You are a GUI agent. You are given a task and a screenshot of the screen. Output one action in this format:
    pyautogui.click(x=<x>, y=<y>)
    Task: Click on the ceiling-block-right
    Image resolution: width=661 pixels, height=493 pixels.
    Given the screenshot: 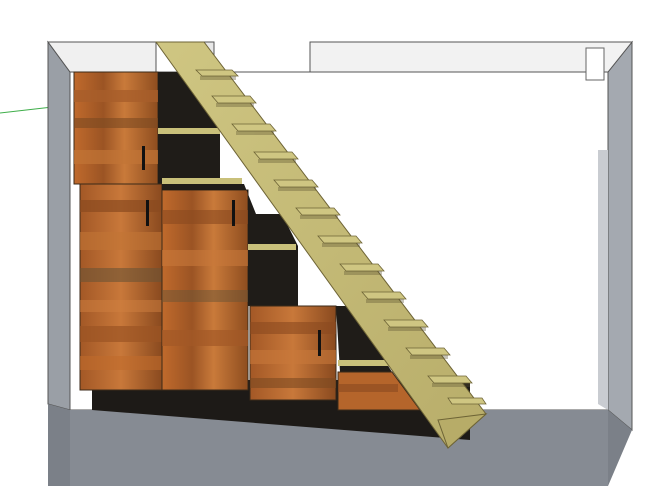 What is the action you would take?
    pyautogui.click(x=471, y=57)
    